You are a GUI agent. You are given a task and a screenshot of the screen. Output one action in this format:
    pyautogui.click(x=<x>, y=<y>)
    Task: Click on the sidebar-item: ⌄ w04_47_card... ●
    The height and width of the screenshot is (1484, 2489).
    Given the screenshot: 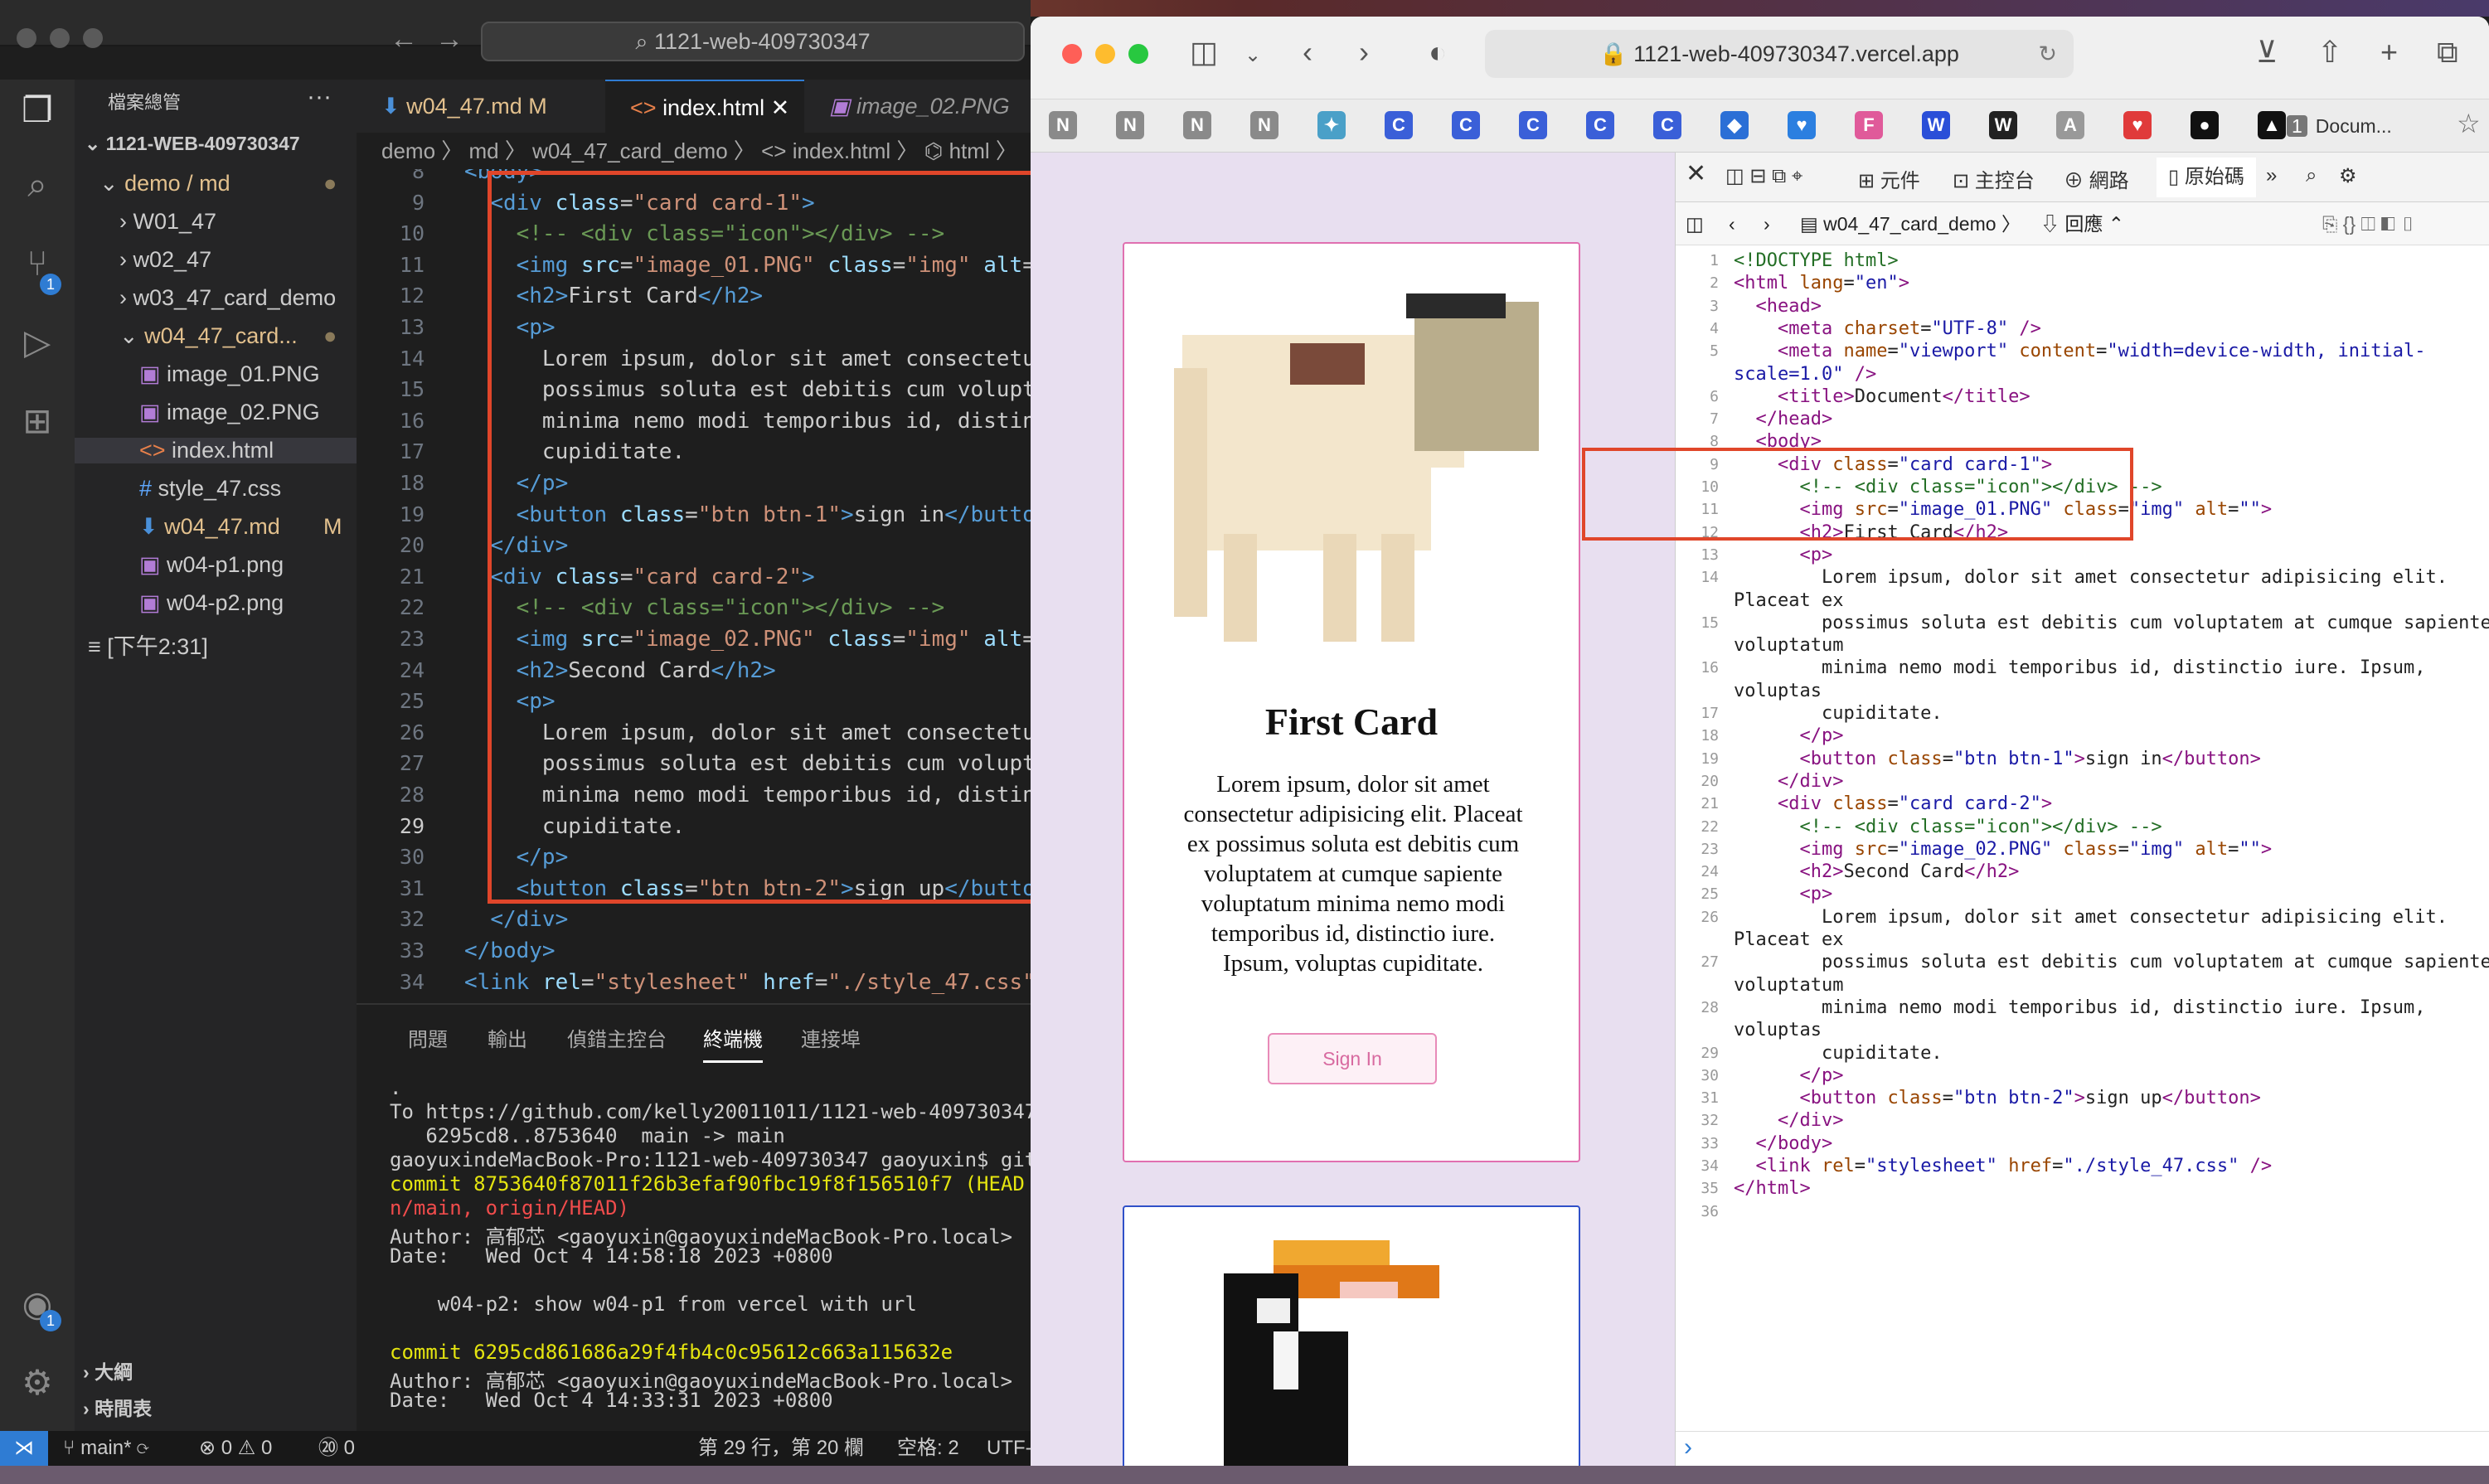 What is the action you would take?
    pyautogui.click(x=228, y=336)
    